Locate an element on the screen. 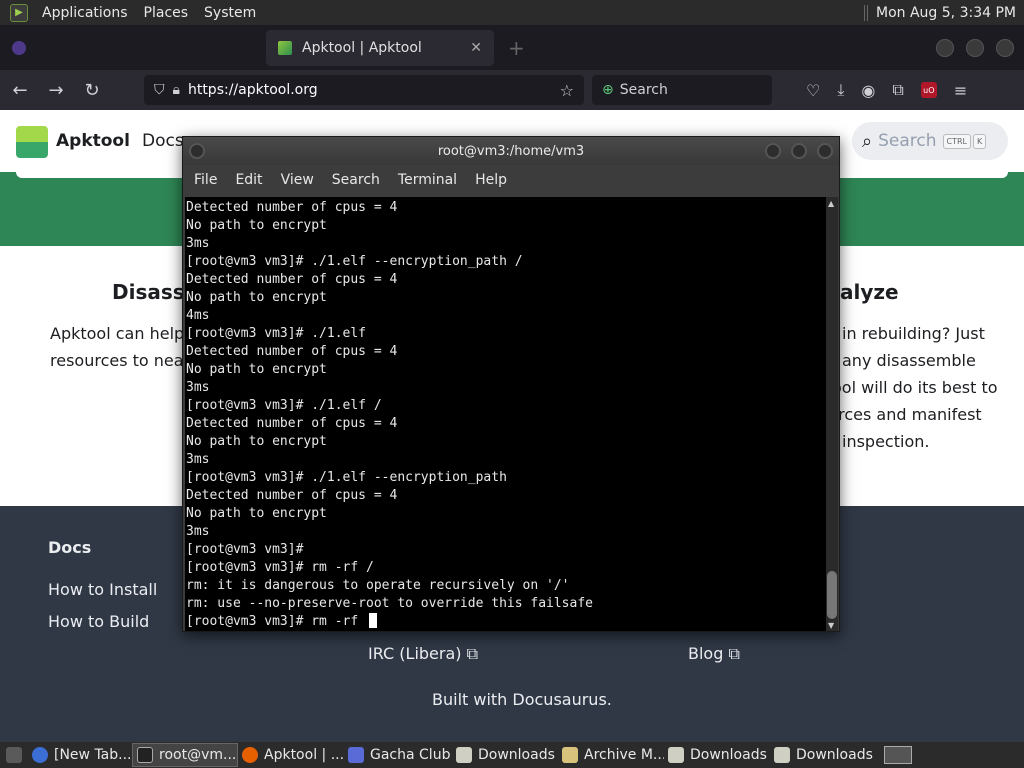 The height and width of the screenshot is (768, 1024). task-gacha-club: Gacha Club is located at coordinates (398, 755).